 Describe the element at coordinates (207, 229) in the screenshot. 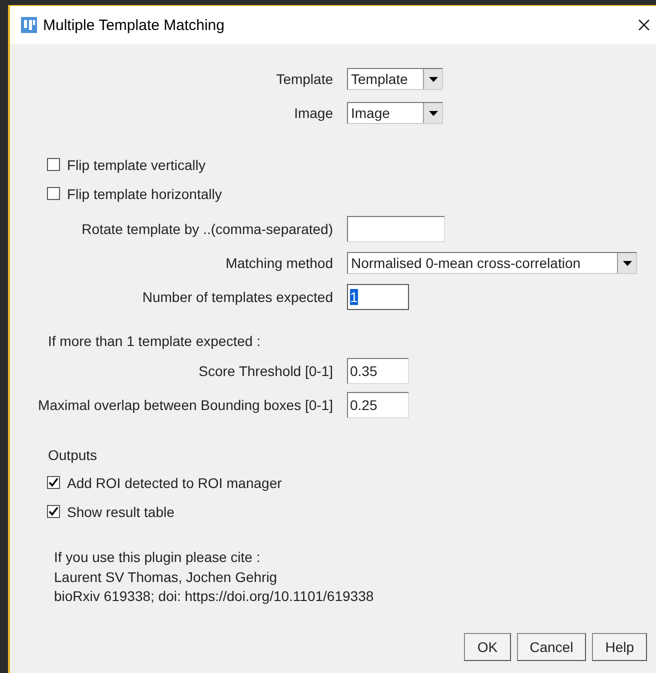

I see `field-label: Rotate template by ..(comma-separated)` at that location.